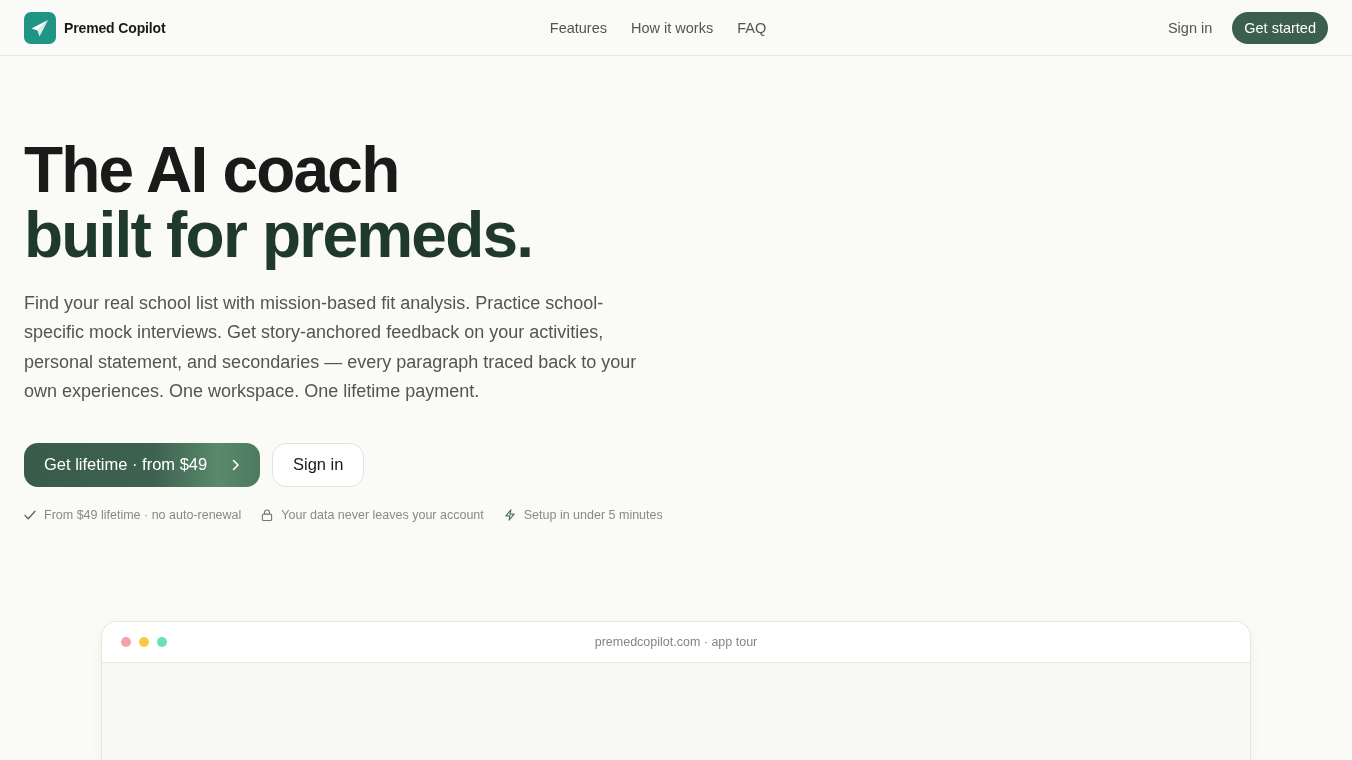 The image size is (1352, 760). I want to click on brand-name: Premed Copilot, so click(115, 27).